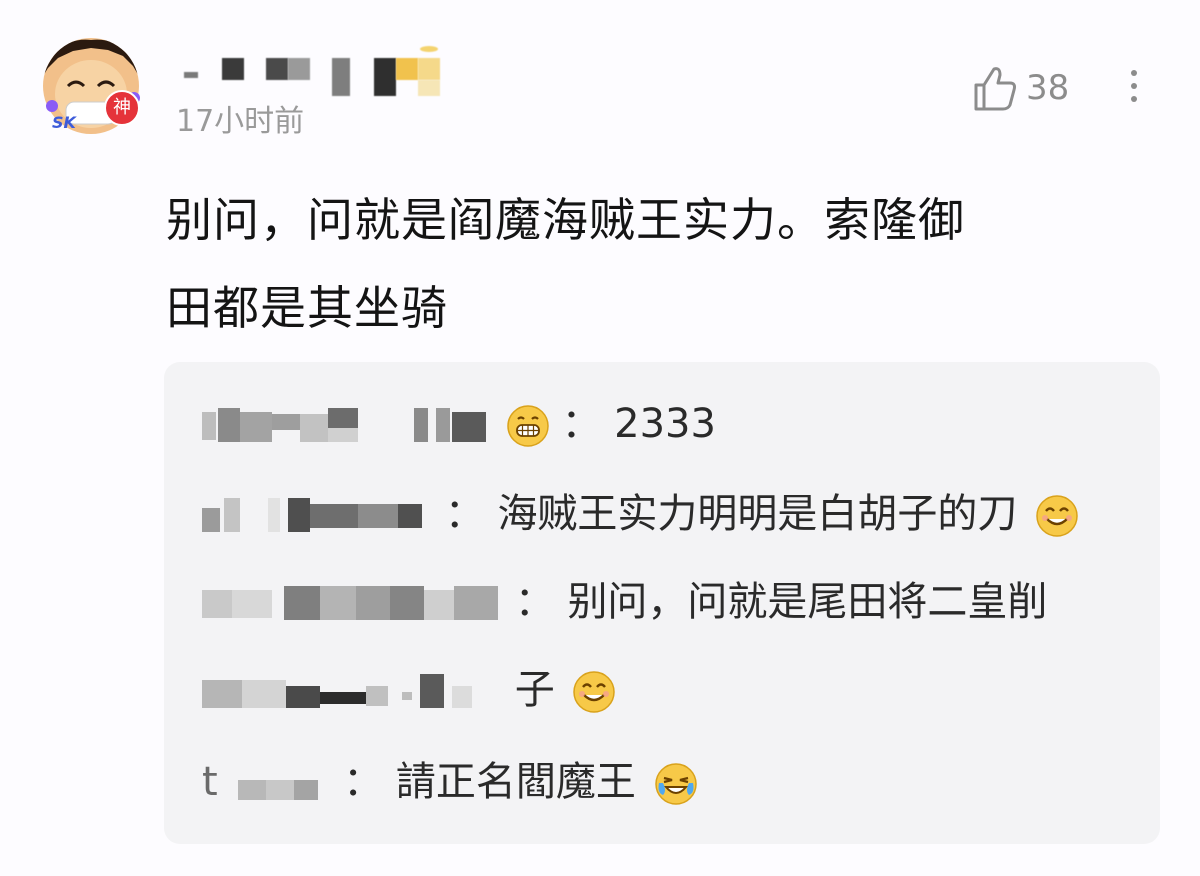 Image resolution: width=1200 pixels, height=876 pixels. Describe the element at coordinates (352, 692) in the screenshot. I see `reply-text-redacted` at that location.